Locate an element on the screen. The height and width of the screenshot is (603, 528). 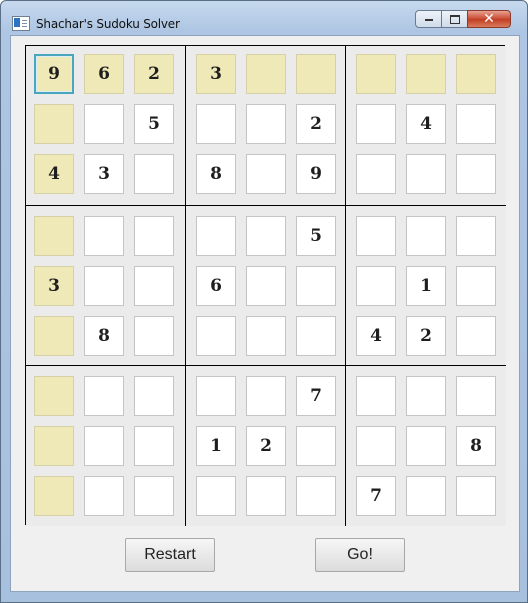
maximize-icon is located at coordinates (454, 19).